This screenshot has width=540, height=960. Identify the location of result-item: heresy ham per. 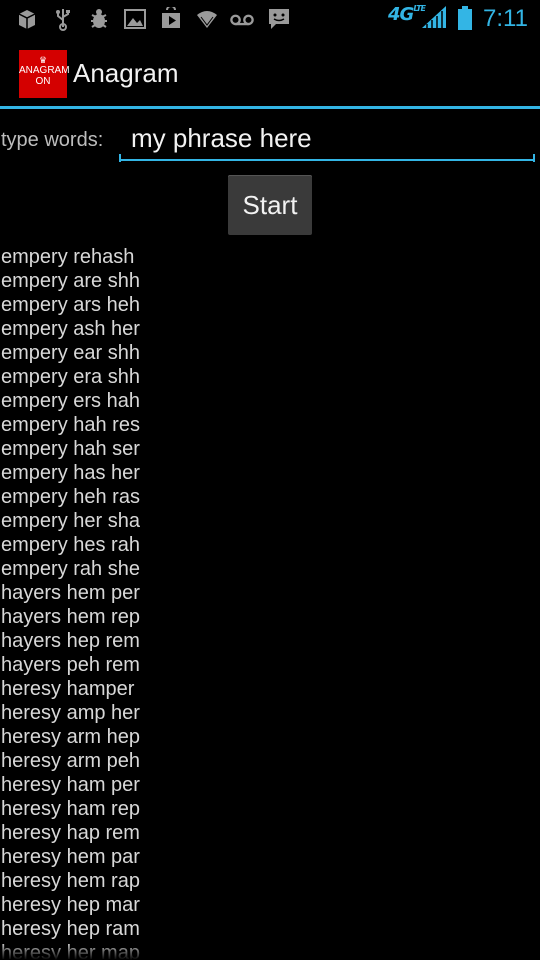
(70, 785).